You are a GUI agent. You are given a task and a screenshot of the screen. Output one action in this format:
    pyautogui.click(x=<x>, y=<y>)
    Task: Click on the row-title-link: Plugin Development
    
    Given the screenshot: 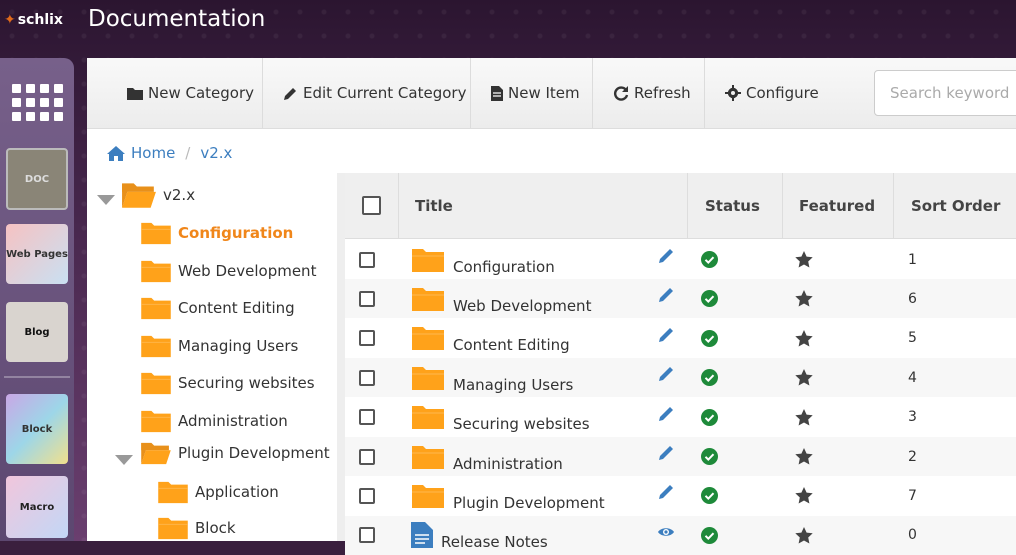 What is the action you would take?
    pyautogui.click(x=529, y=503)
    